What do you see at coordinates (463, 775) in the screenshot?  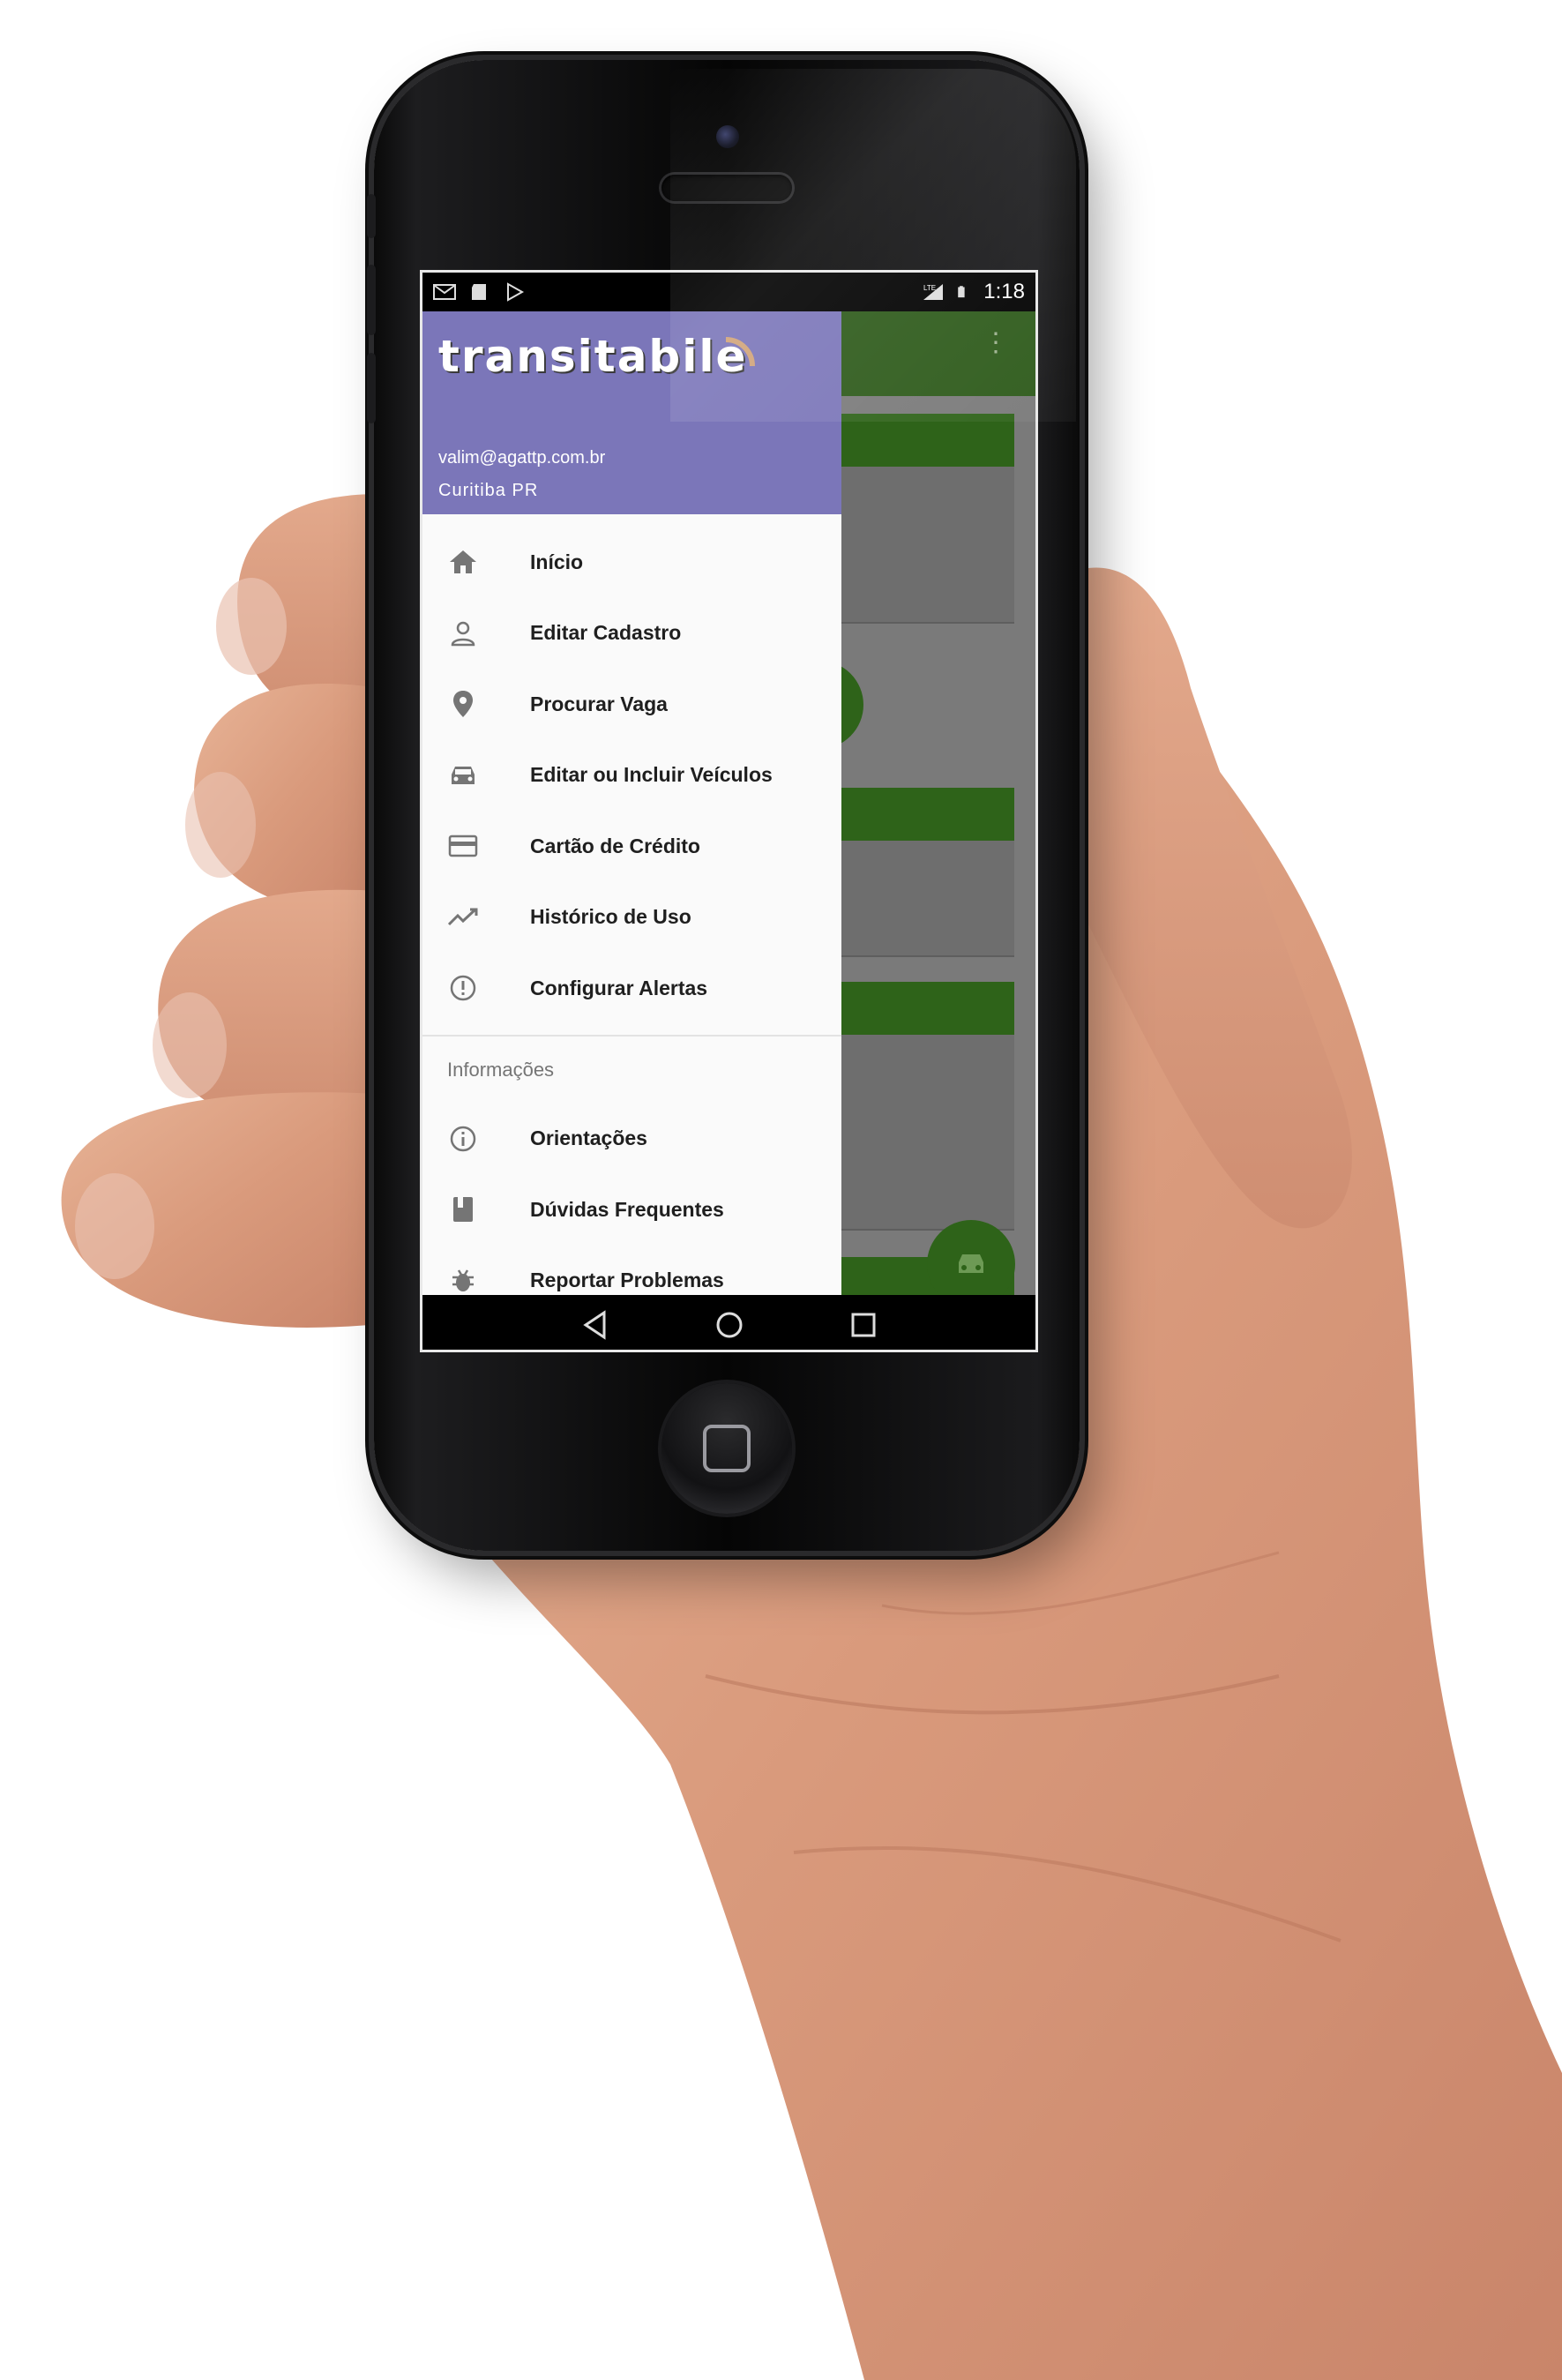 I see `car-icon` at bounding box center [463, 775].